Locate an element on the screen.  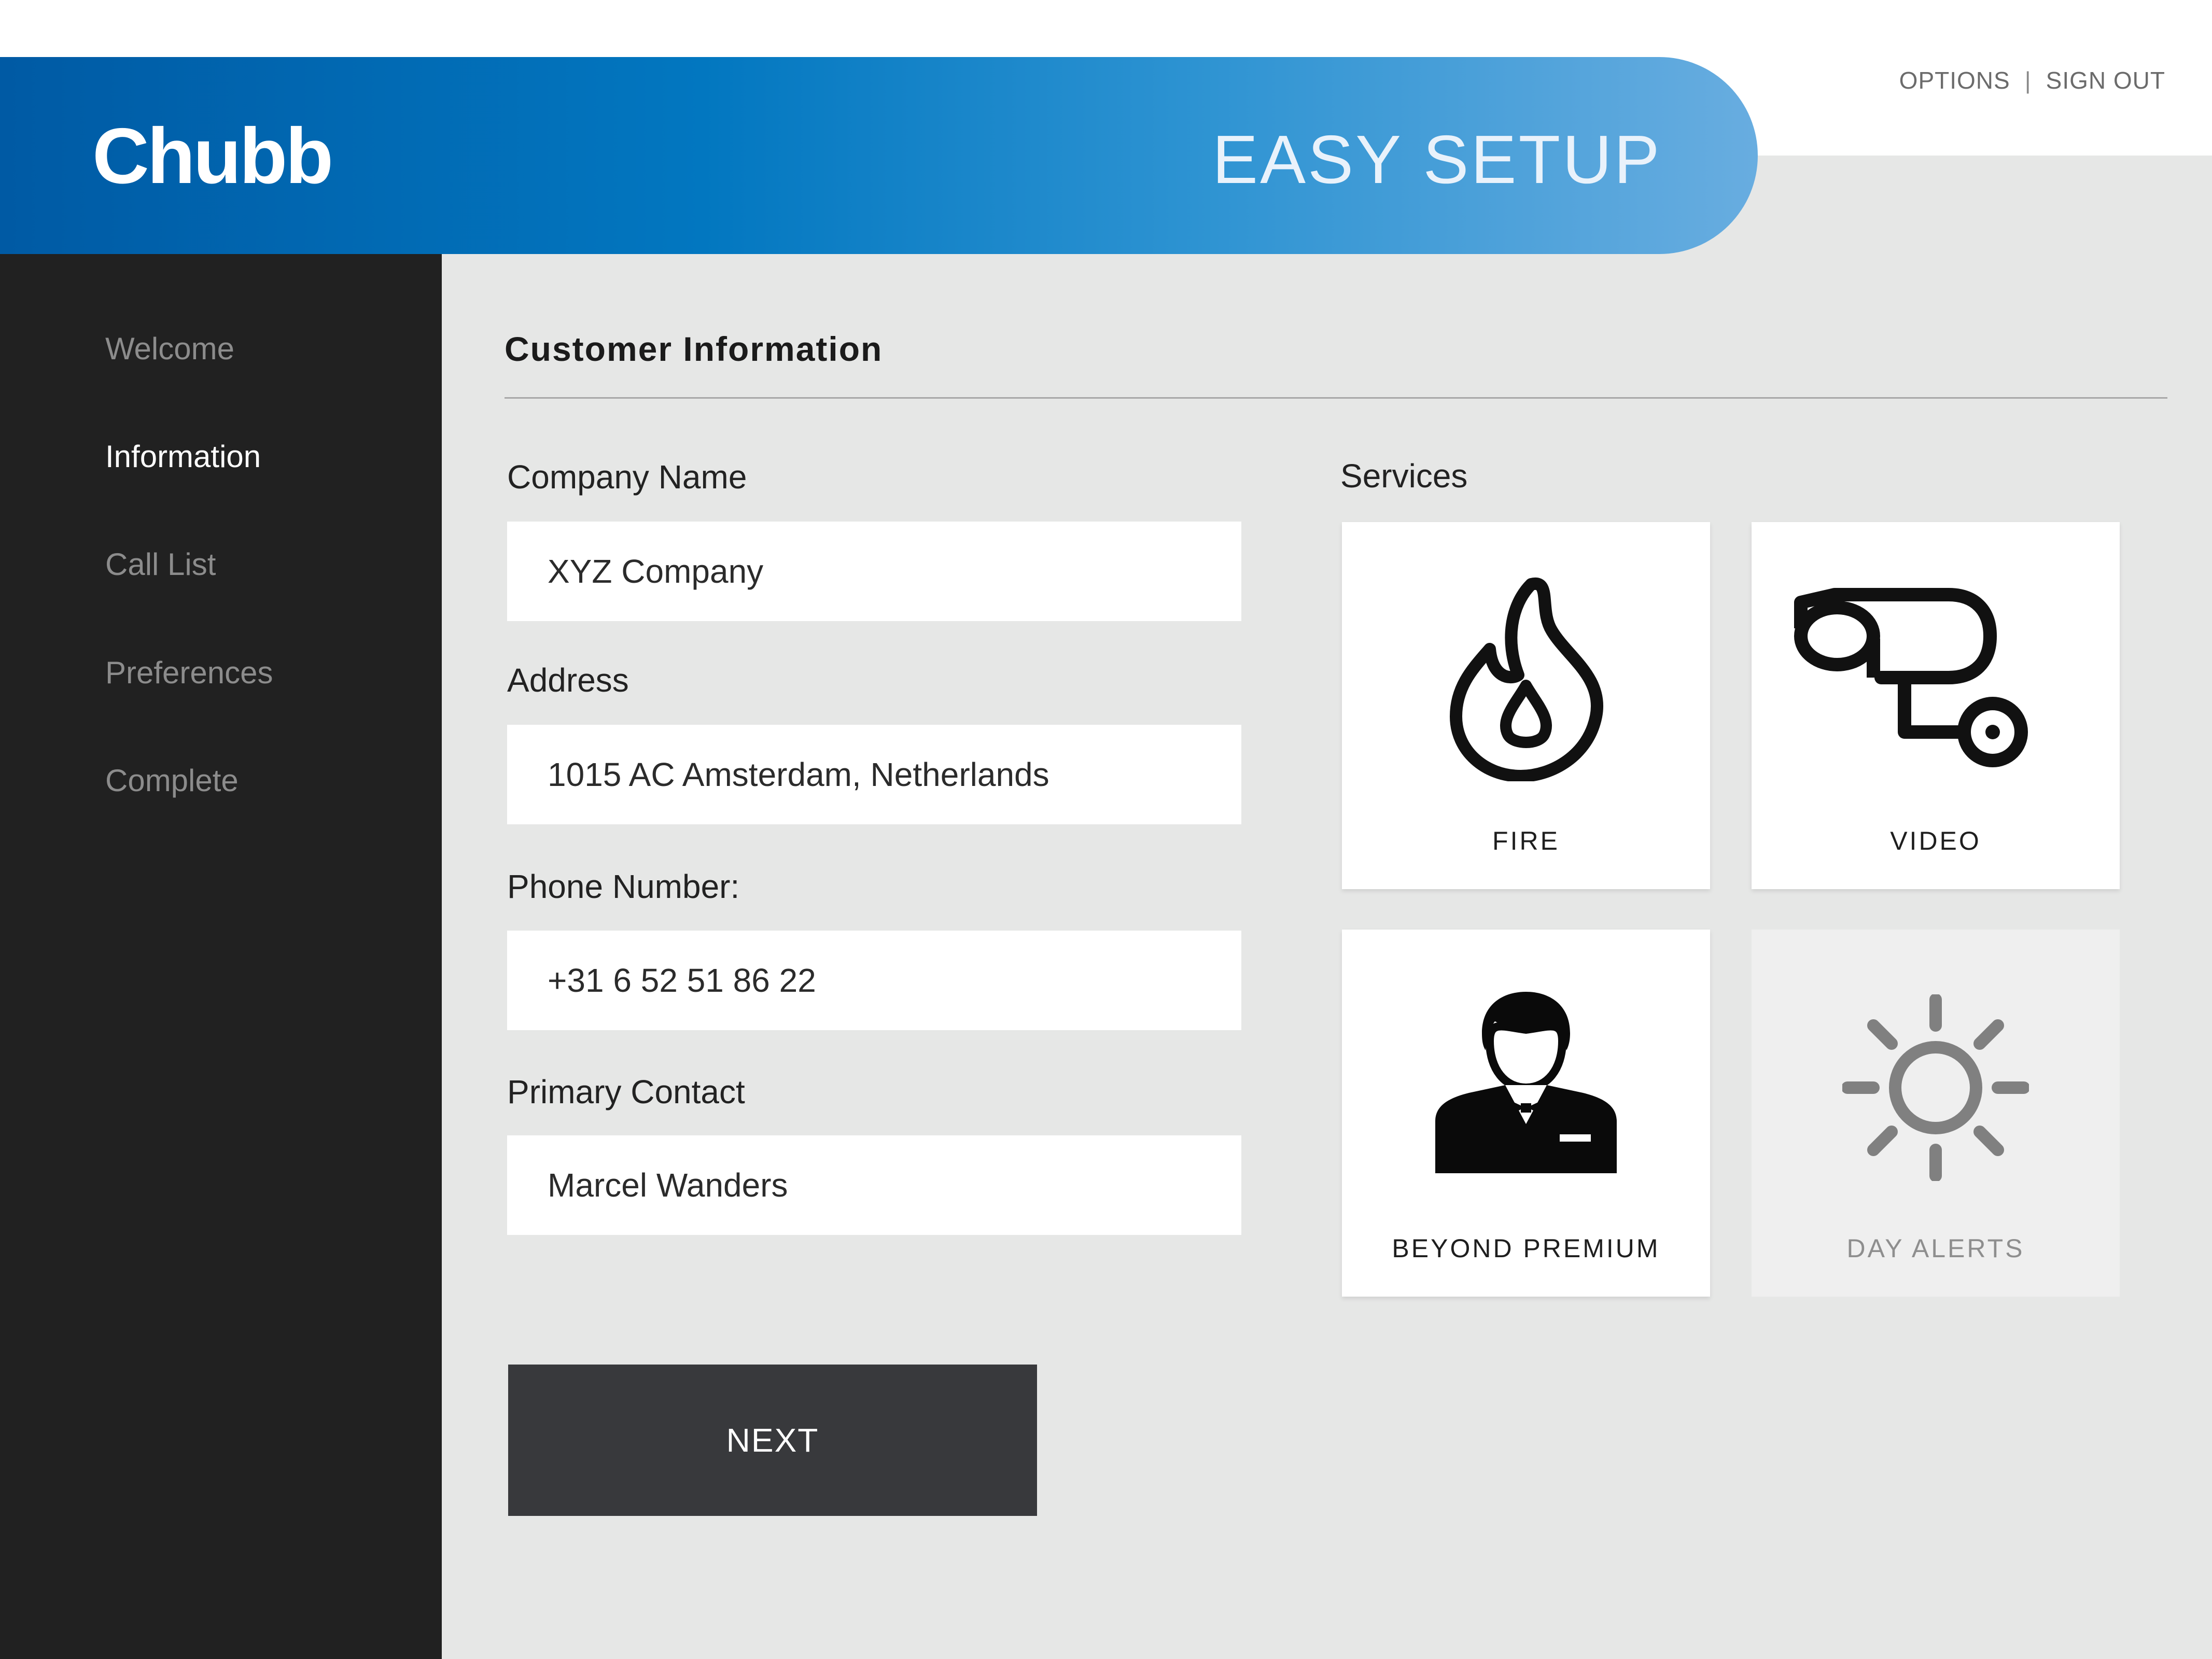
service-tile-fire: FIRE is located at coordinates (1526, 705).